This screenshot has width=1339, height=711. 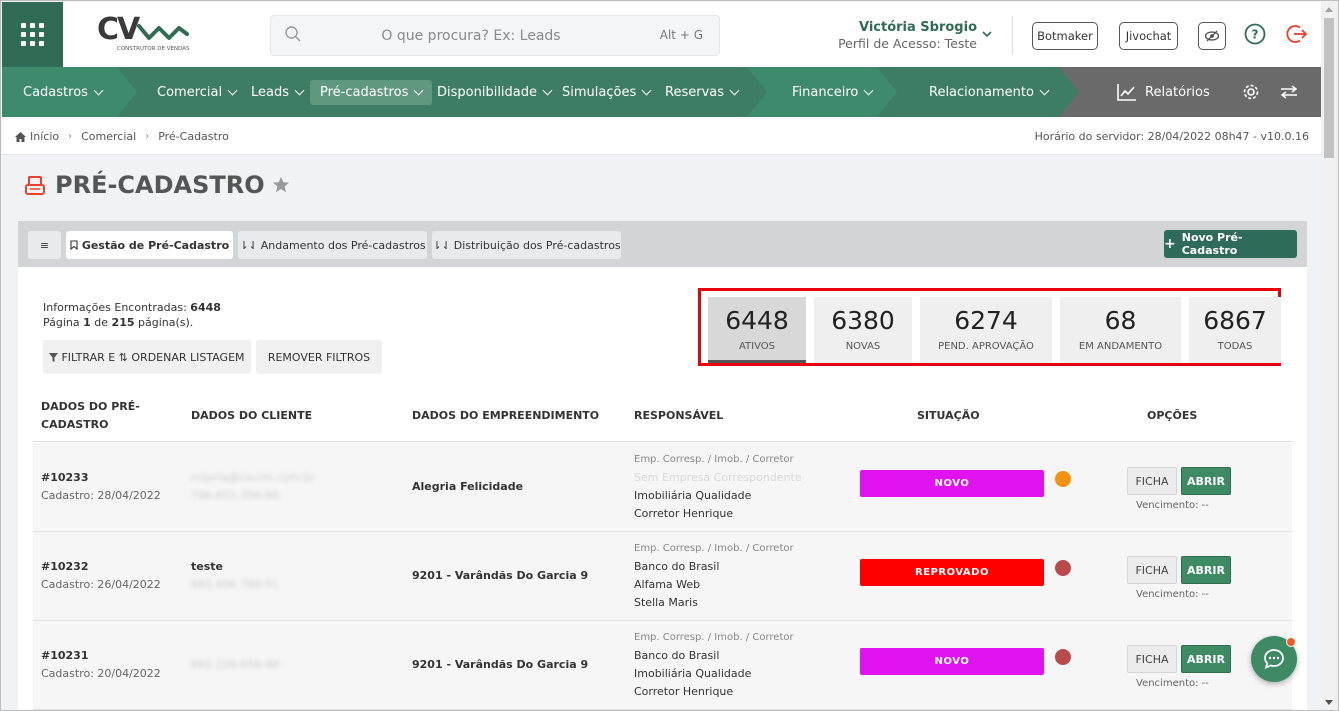 What do you see at coordinates (65, 655) in the screenshot?
I see `row-id: #10231` at bounding box center [65, 655].